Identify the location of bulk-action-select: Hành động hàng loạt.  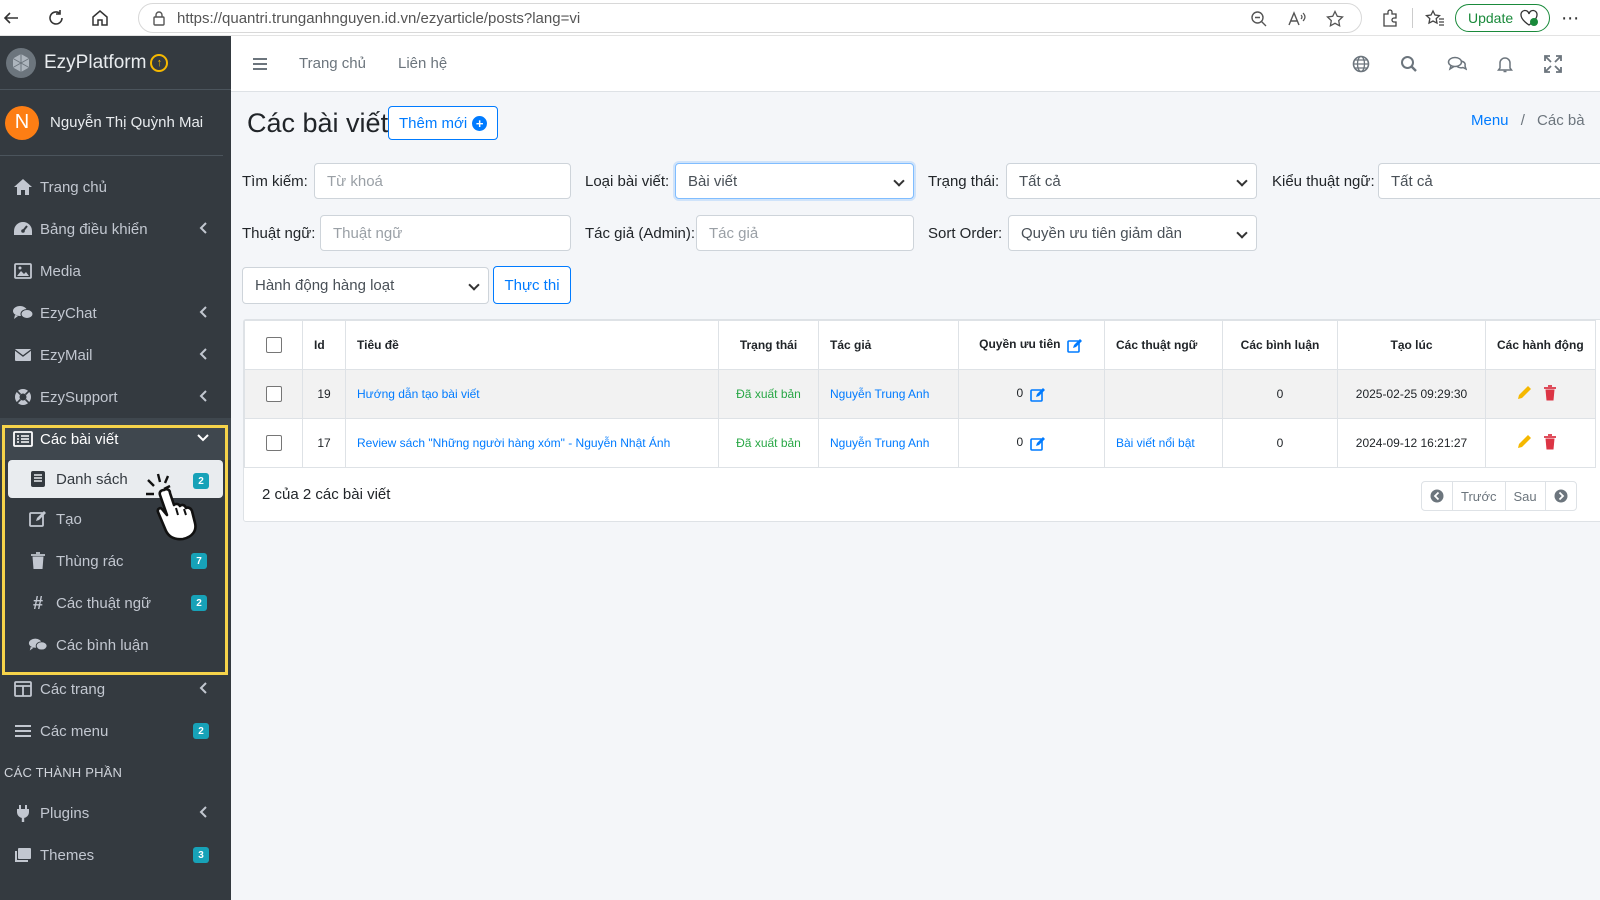
(365, 285).